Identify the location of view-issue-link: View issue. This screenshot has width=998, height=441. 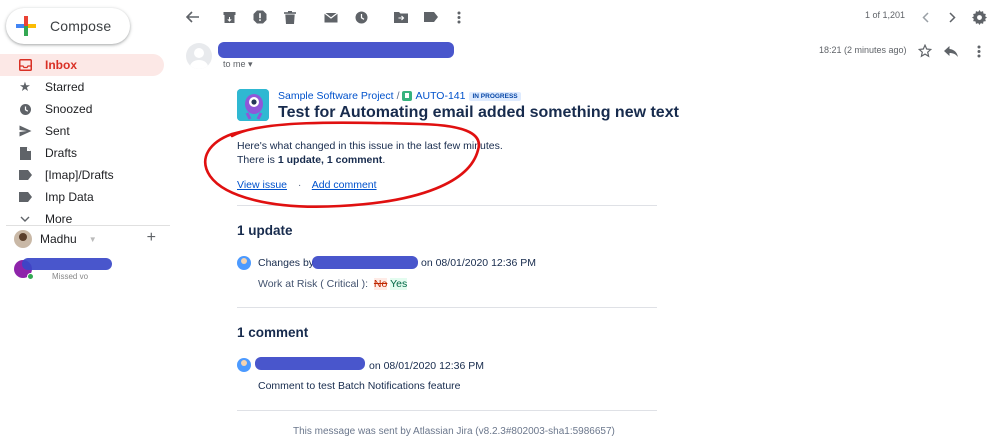
(262, 185).